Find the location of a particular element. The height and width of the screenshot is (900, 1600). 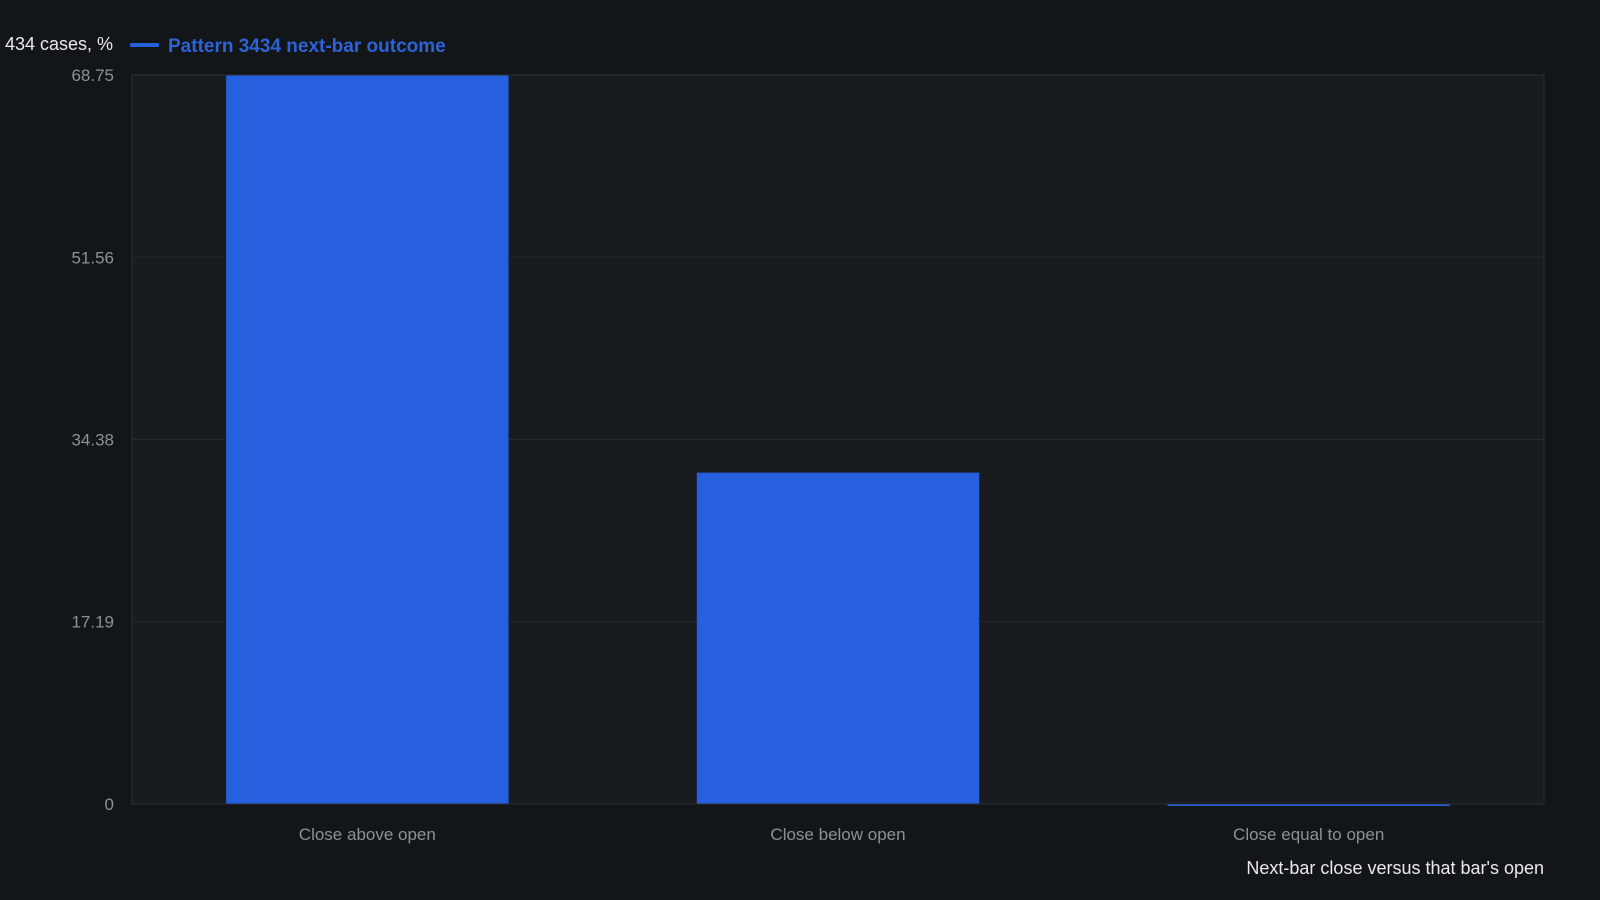

y-axis-label: 434 cases, % is located at coordinates (59, 44).